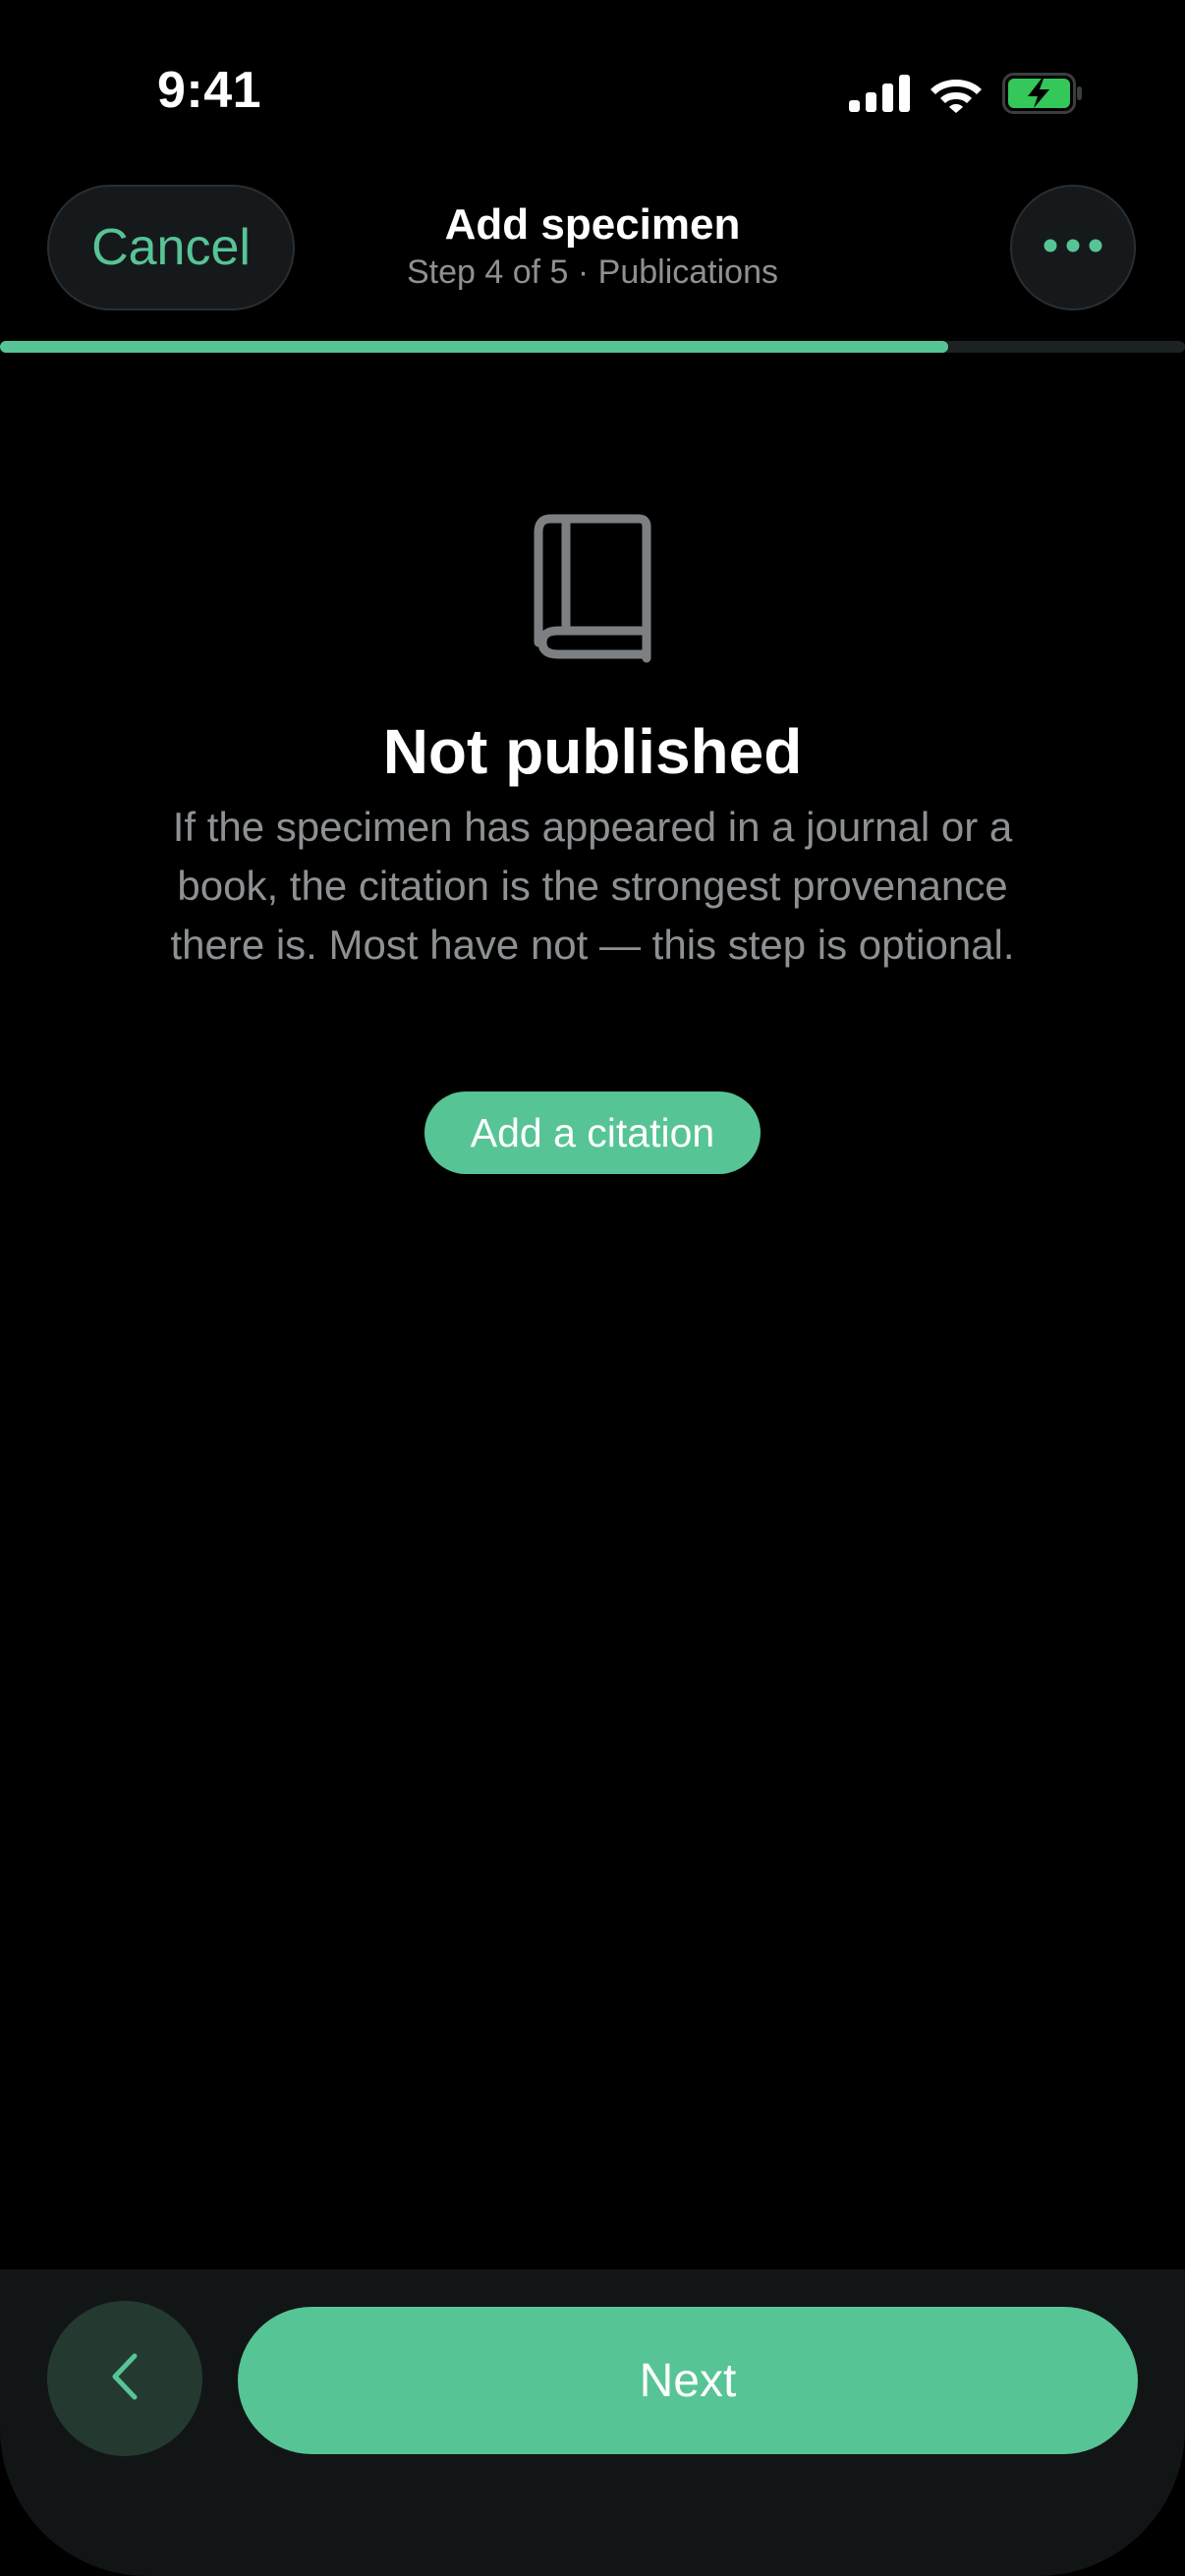  Describe the element at coordinates (592, 224) in the screenshot. I see `page-title: Add specimen` at that location.